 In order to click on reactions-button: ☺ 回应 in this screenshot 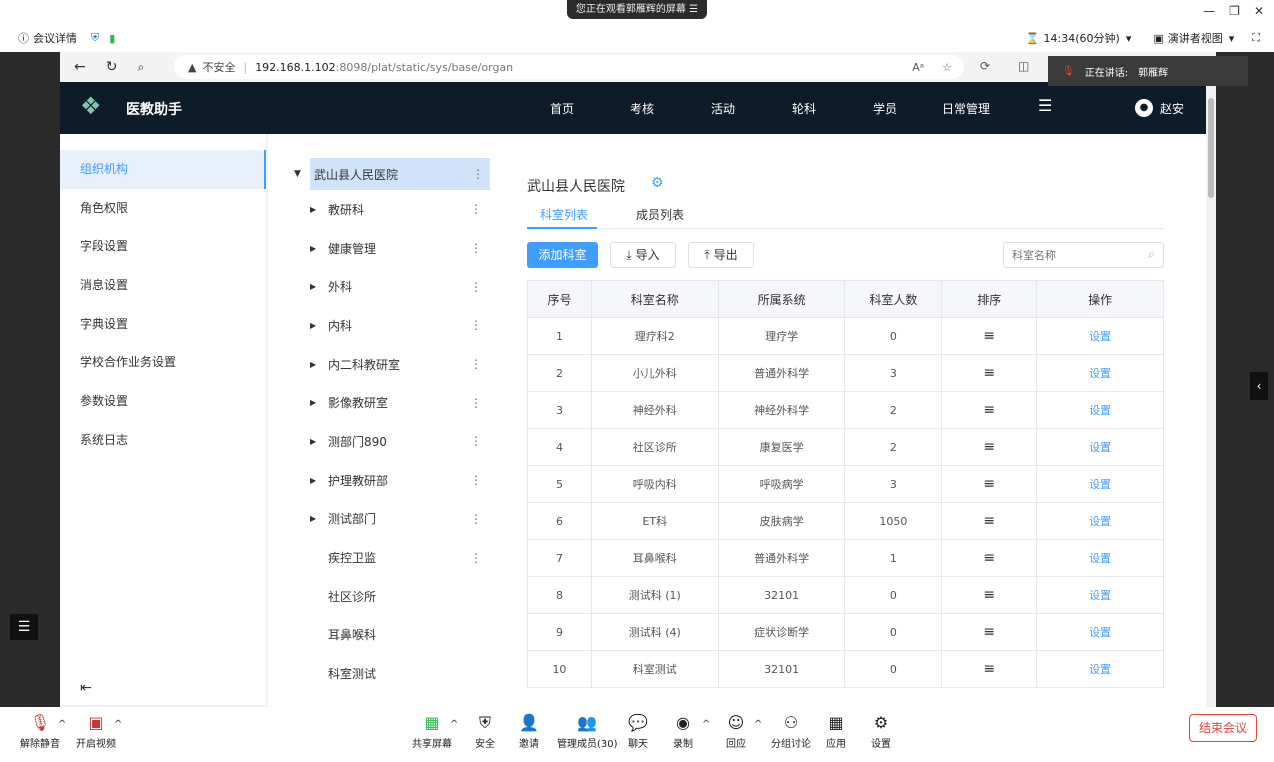, I will do `click(736, 730)`.